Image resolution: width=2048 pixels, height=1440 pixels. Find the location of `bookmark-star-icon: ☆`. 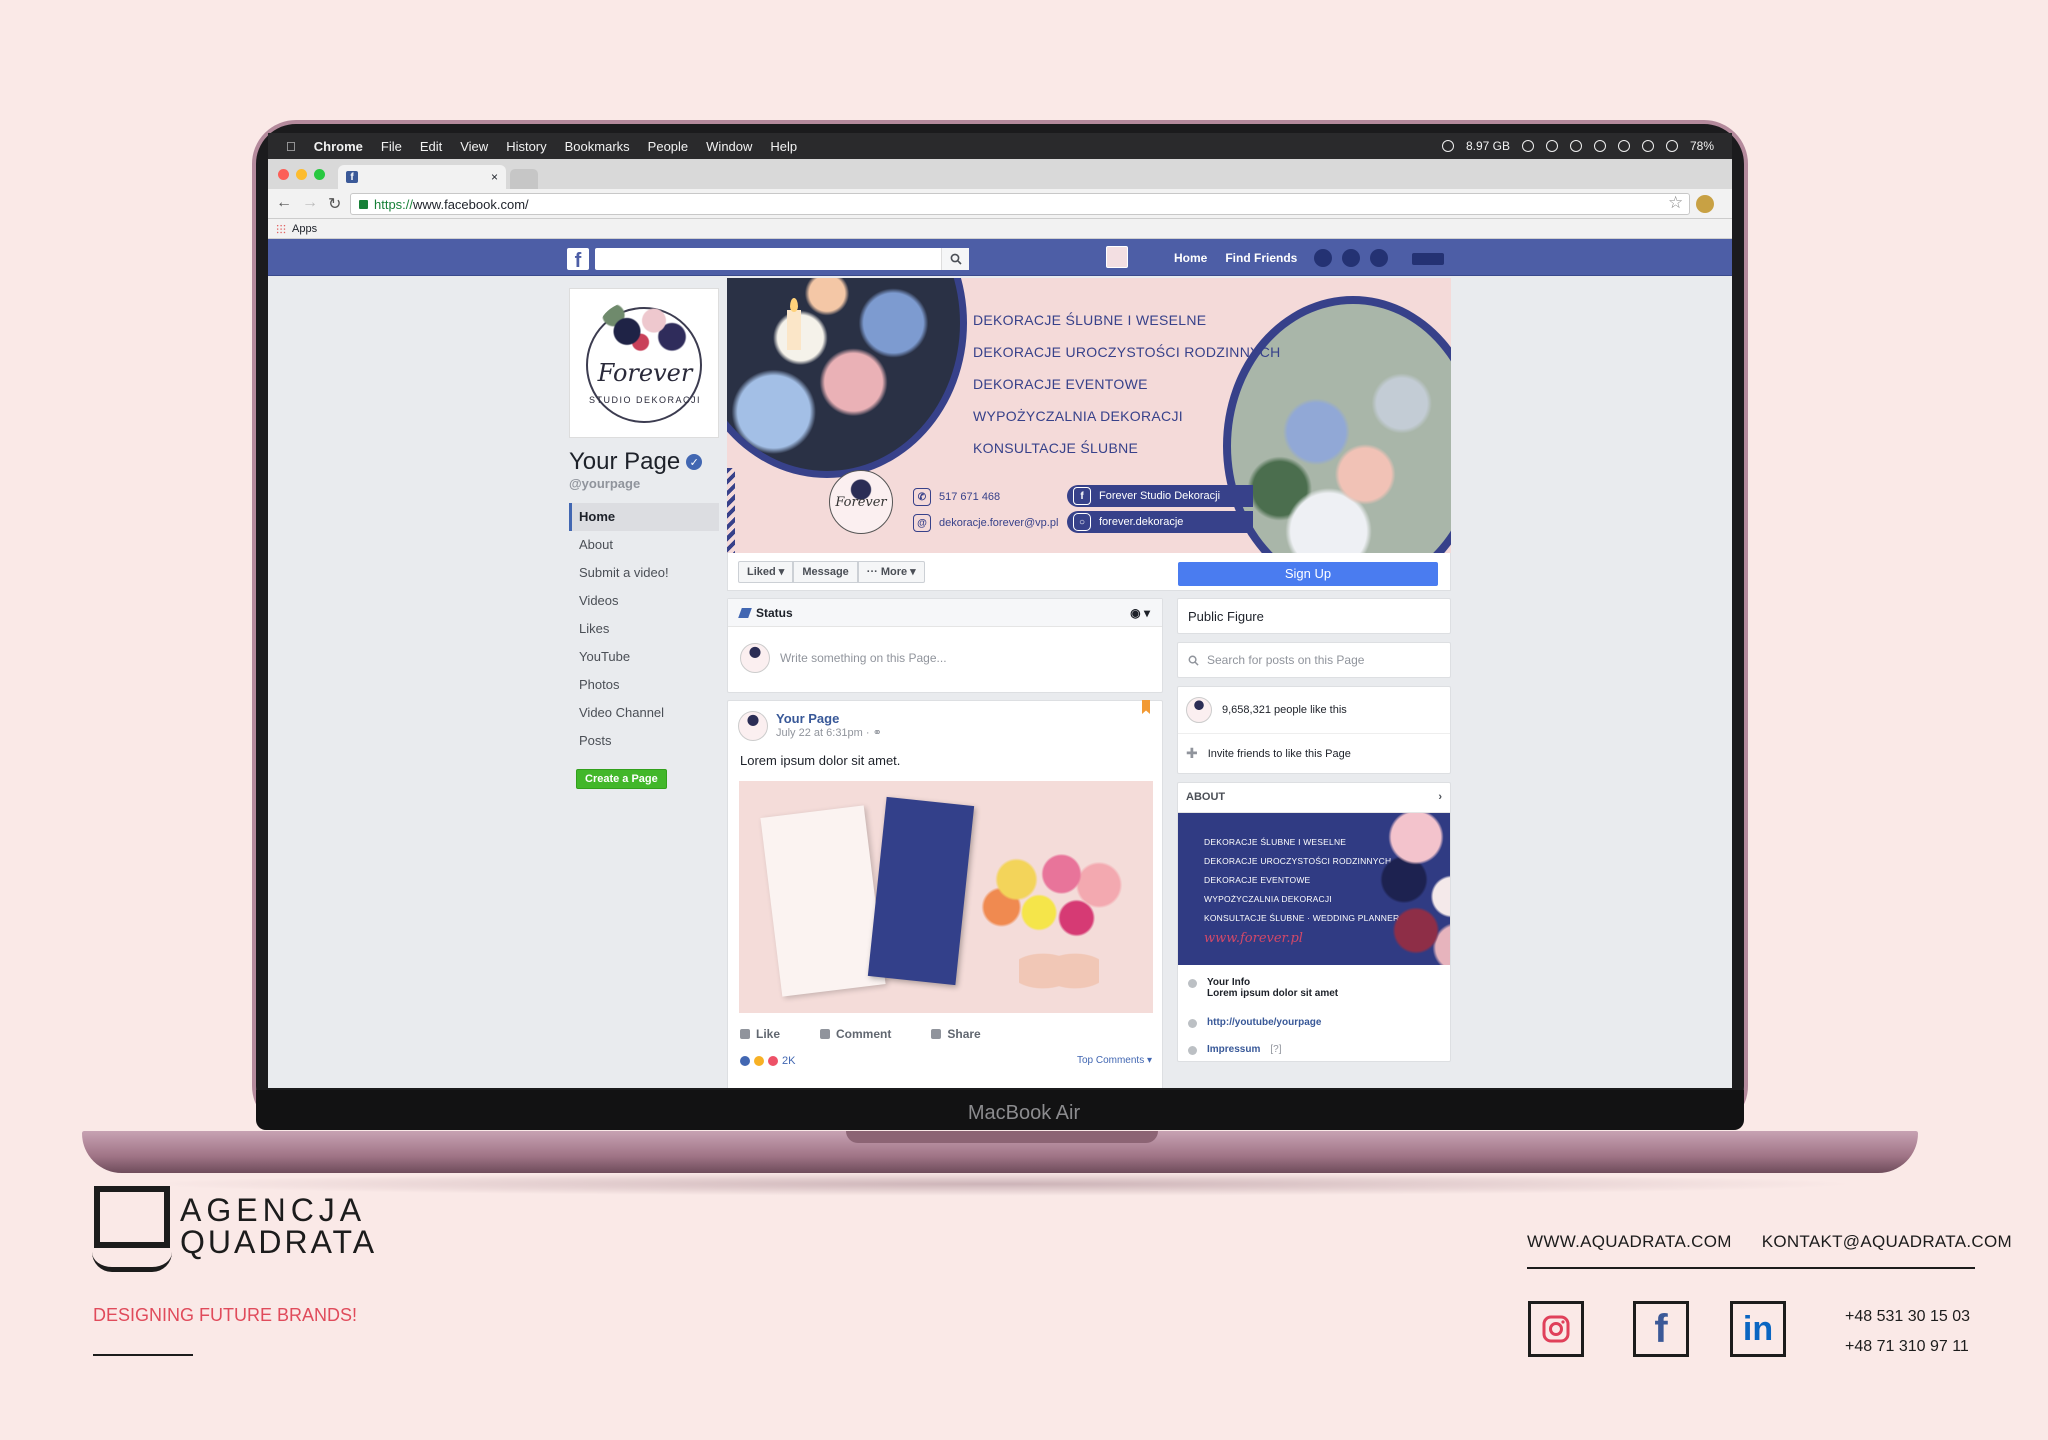

bookmark-star-icon: ☆ is located at coordinates (1675, 203).